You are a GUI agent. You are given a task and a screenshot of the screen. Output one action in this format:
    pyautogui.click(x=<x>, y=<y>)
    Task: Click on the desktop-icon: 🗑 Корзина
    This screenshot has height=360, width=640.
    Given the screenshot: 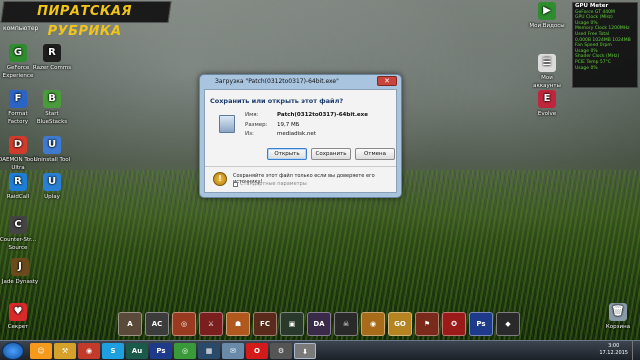 What is the action you would take?
    pyautogui.click(x=618, y=317)
    